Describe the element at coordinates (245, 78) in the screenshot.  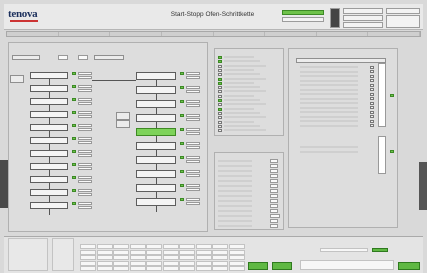
I see `option-label-bar` at that location.